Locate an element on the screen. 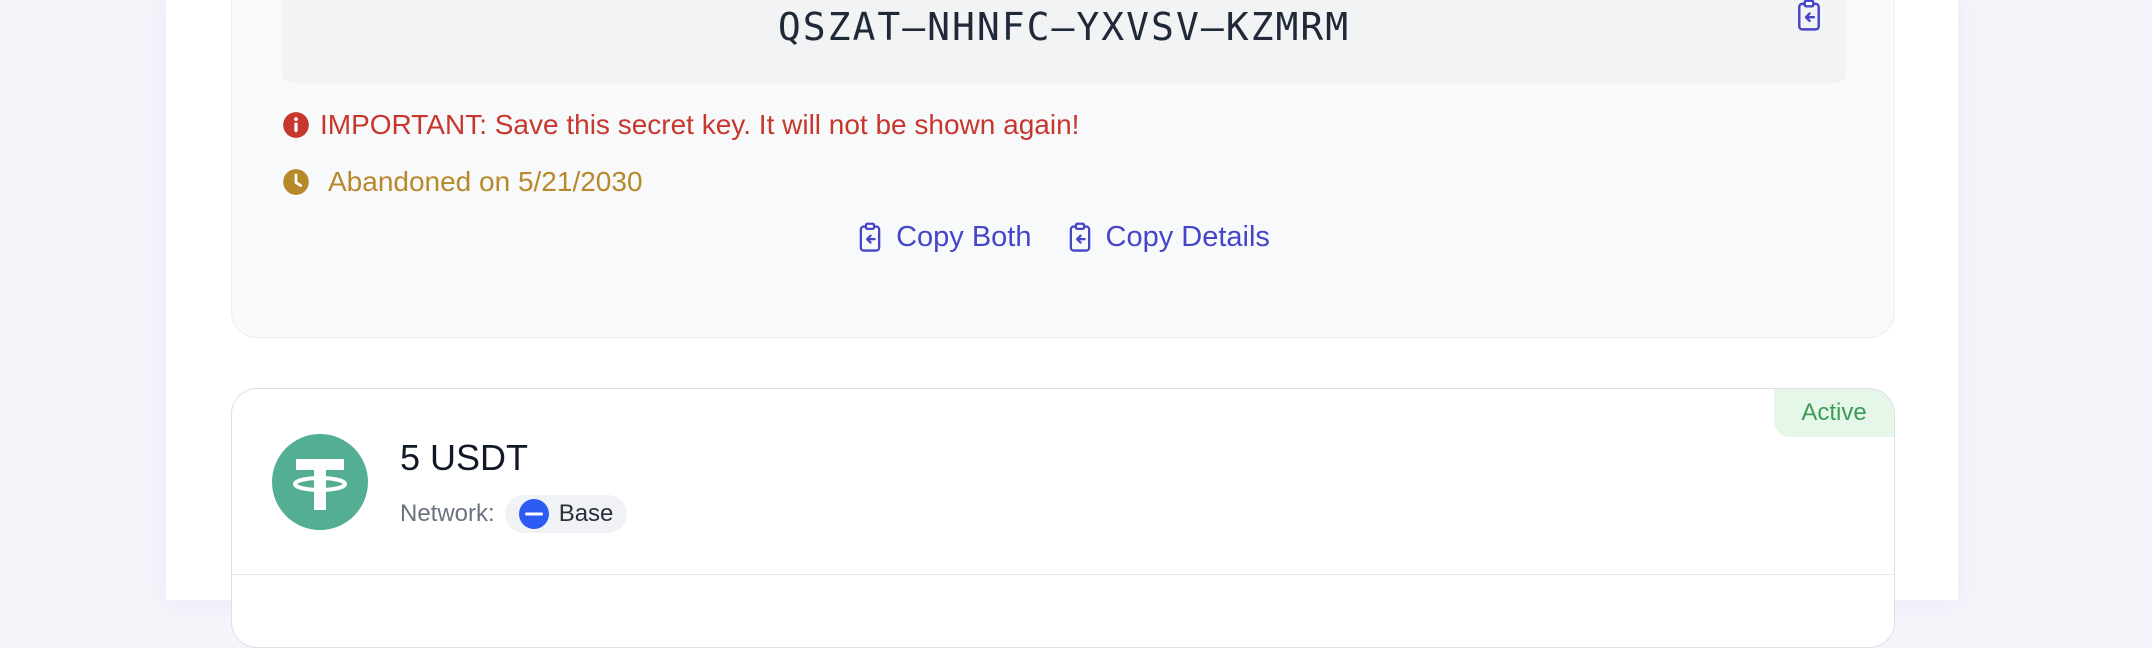 The height and width of the screenshot is (648, 2152). network-label: Network: is located at coordinates (447, 513).